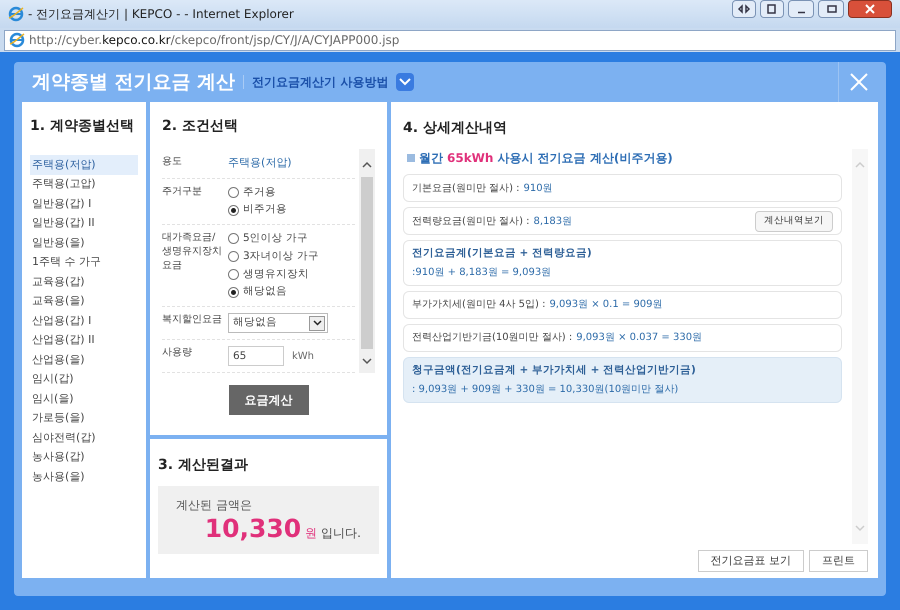 The height and width of the screenshot is (610, 900). Describe the element at coordinates (801, 12) in the screenshot. I see `minimize-icon` at that location.